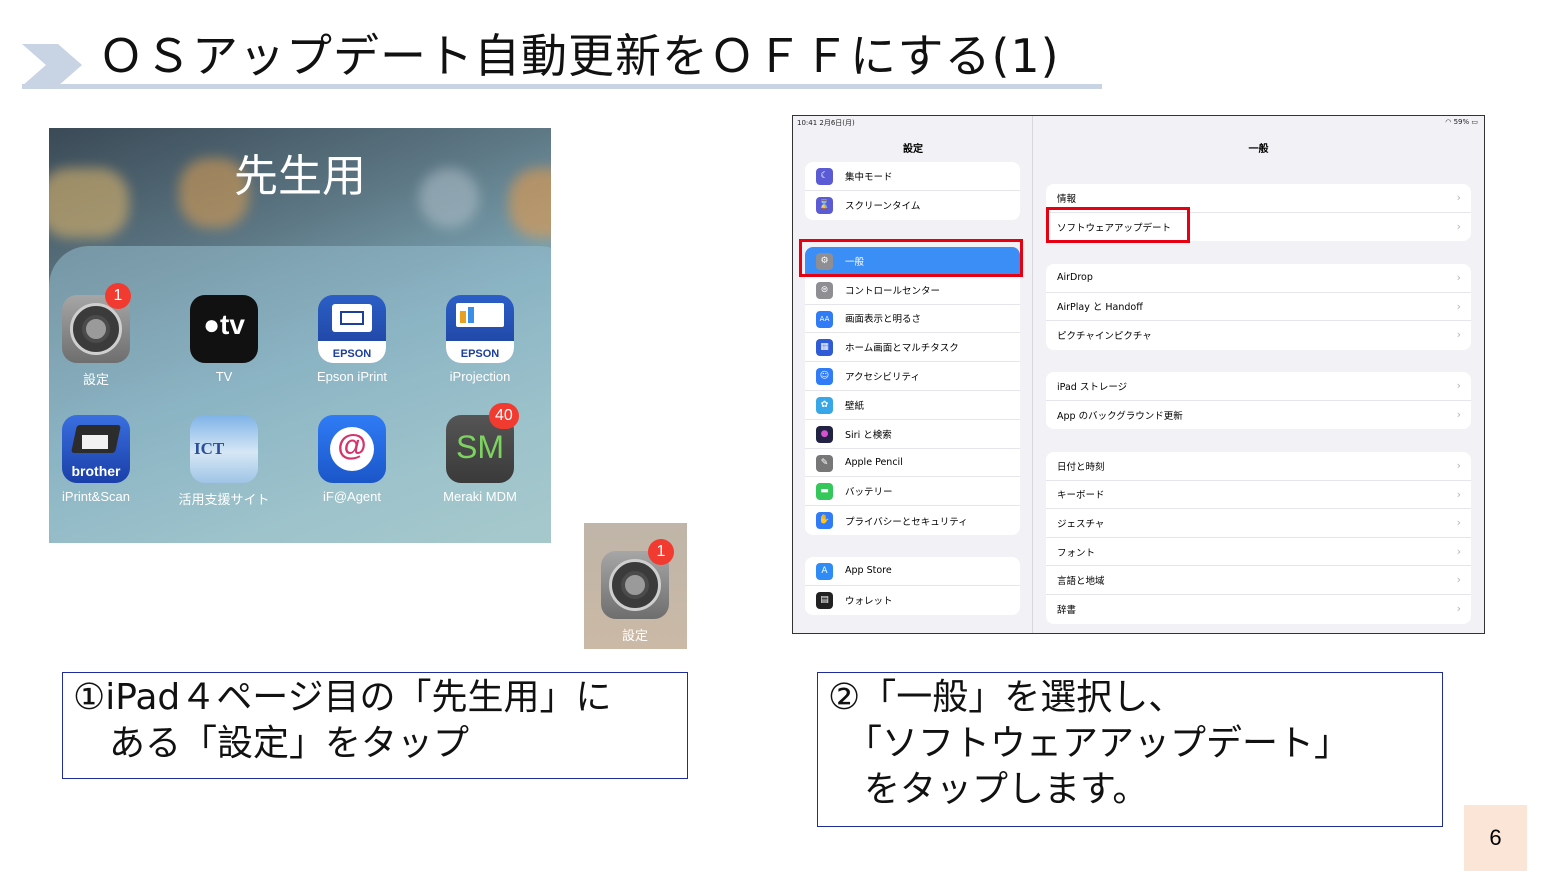  What do you see at coordinates (480, 496) in the screenshot?
I see `app-label: Meraki MDM` at bounding box center [480, 496].